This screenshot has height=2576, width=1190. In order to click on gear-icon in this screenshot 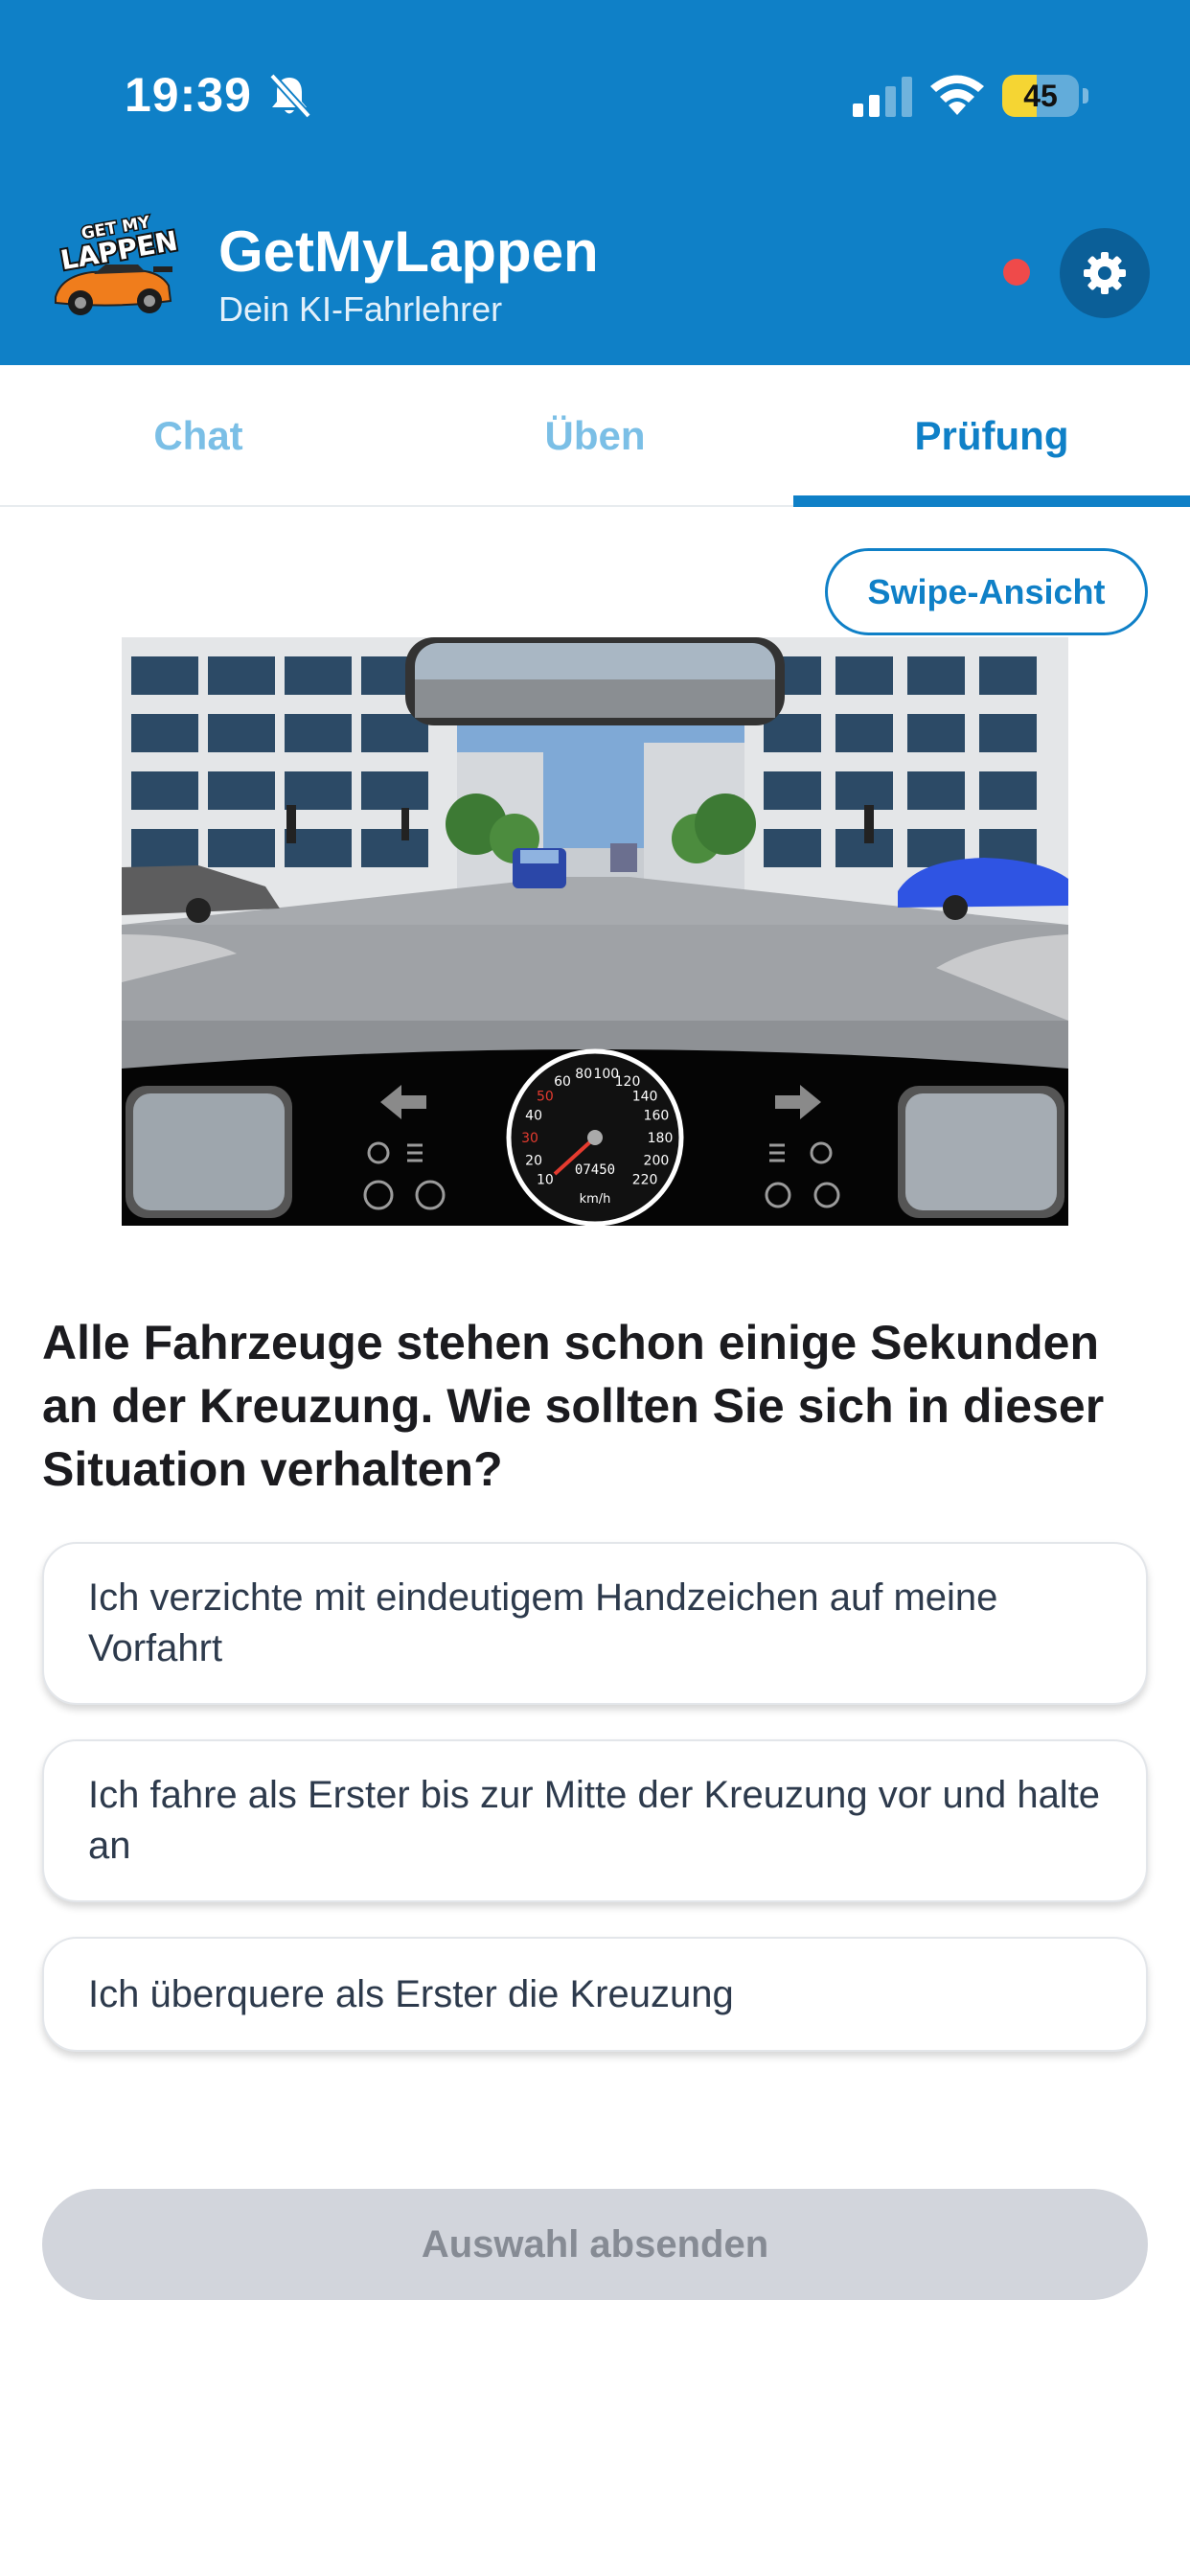, I will do `click(1105, 273)`.